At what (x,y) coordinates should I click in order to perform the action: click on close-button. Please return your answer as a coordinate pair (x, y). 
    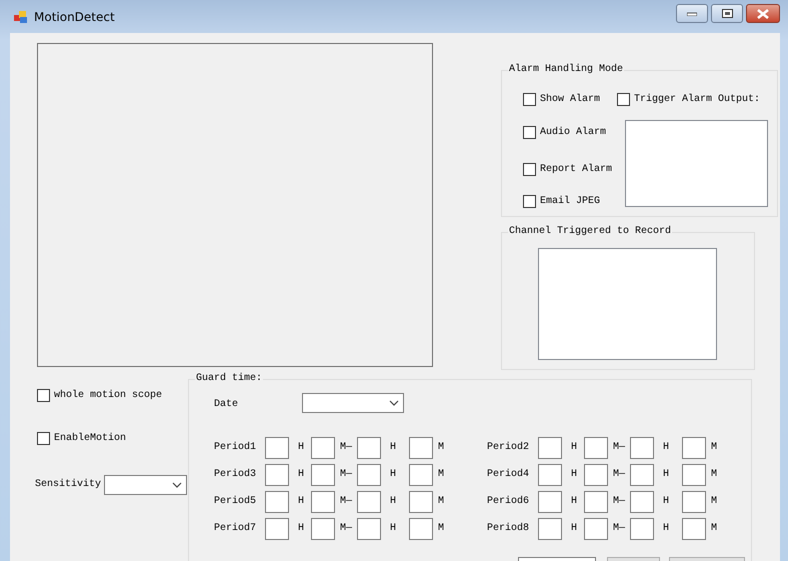
    Looking at the image, I should click on (763, 13).